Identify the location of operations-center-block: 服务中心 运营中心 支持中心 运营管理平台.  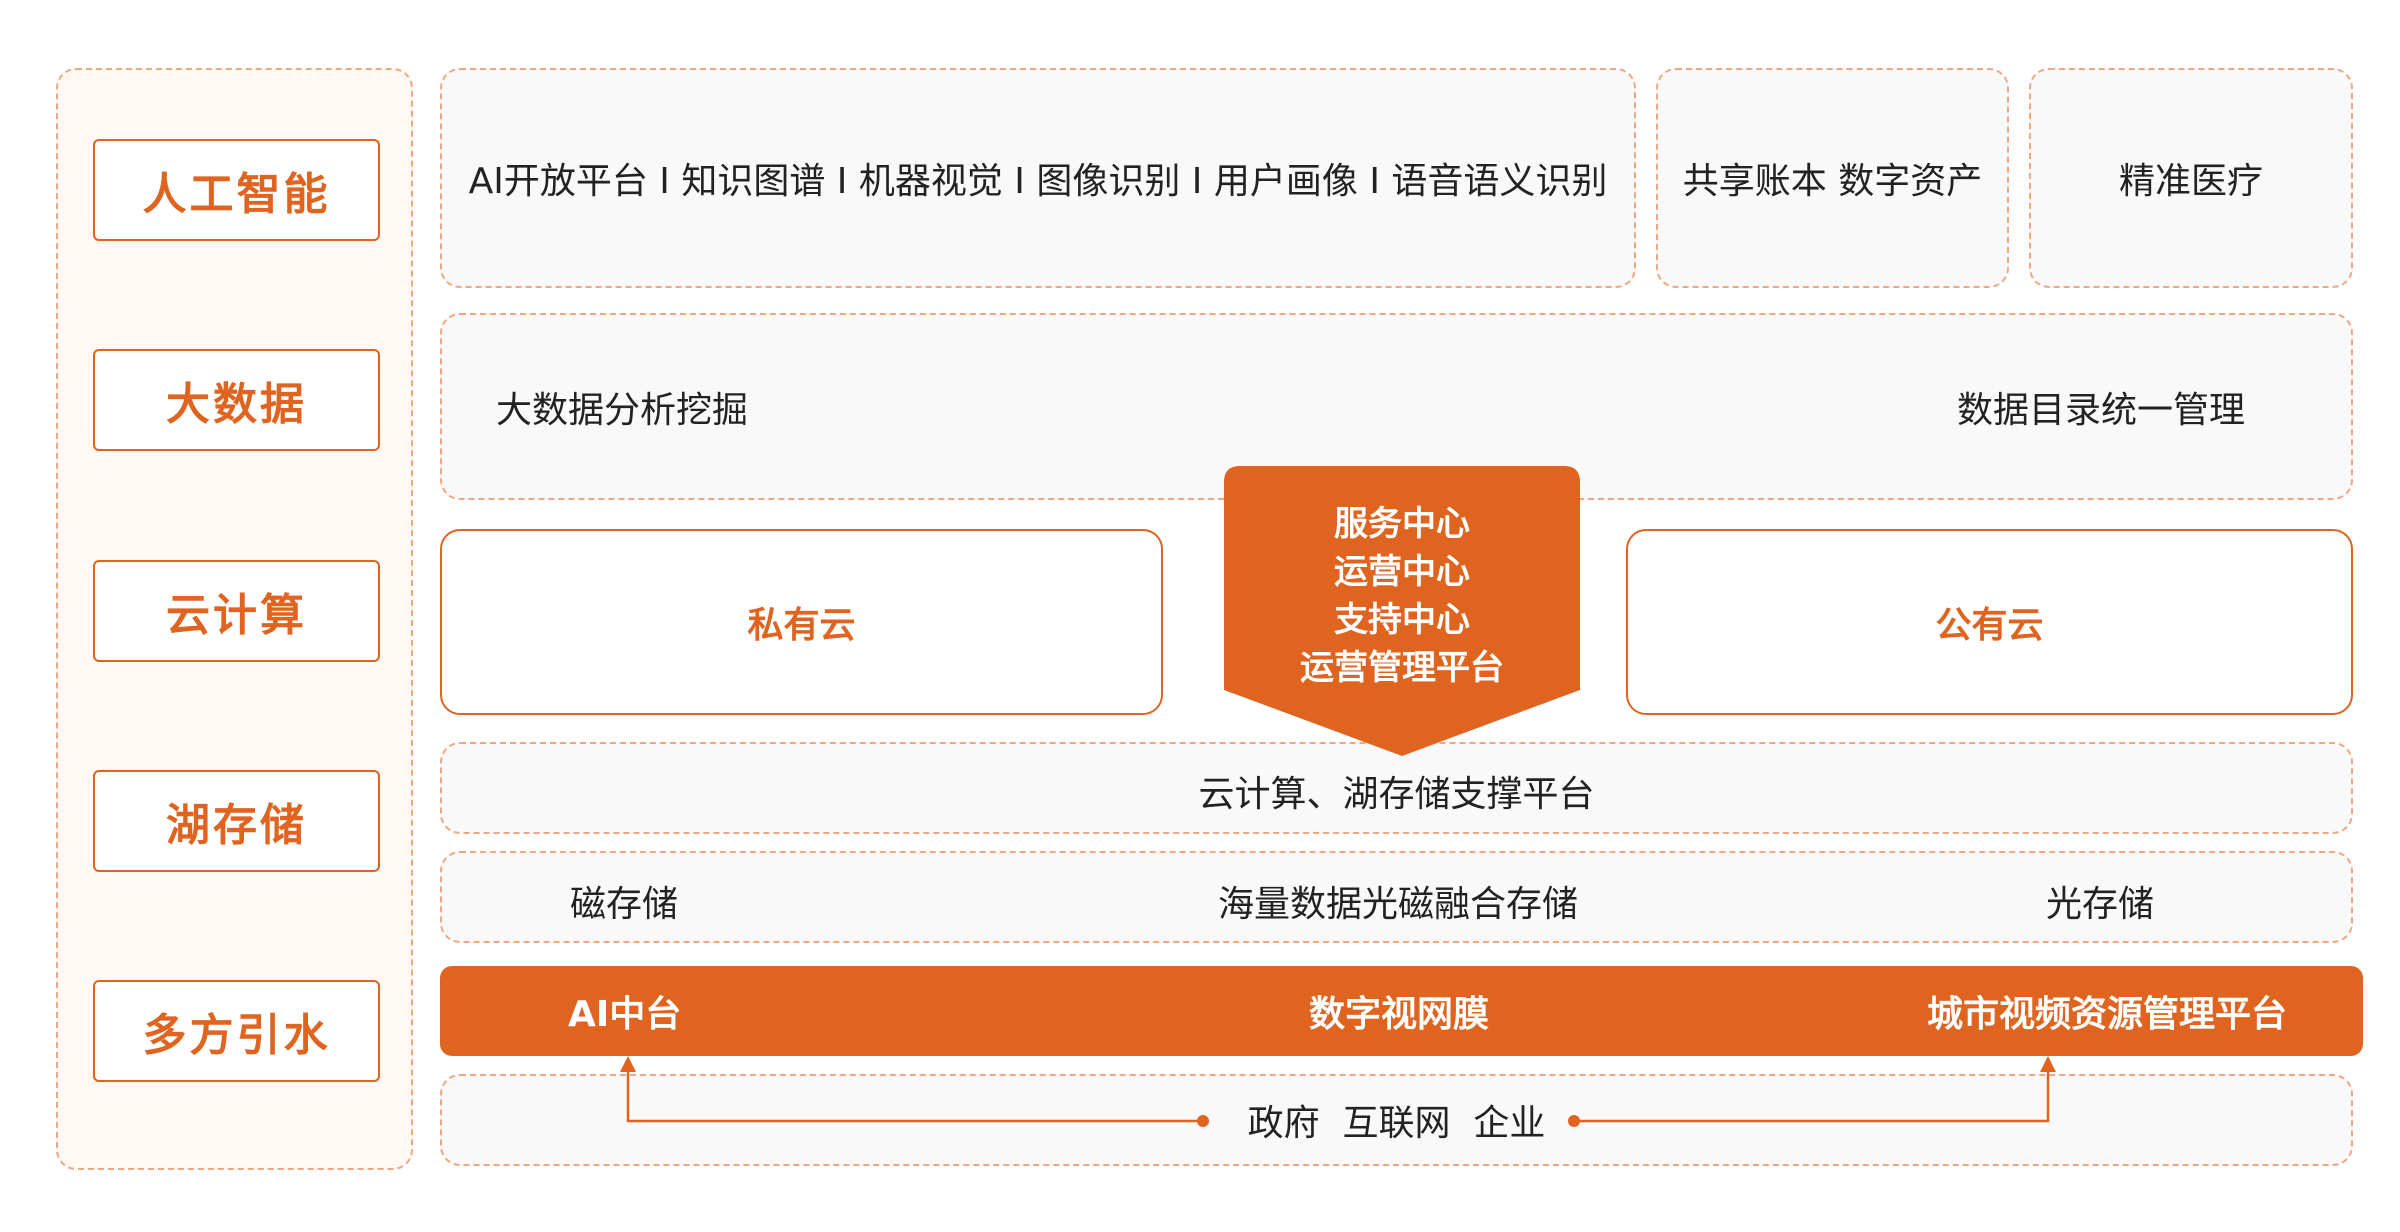
(1402, 613).